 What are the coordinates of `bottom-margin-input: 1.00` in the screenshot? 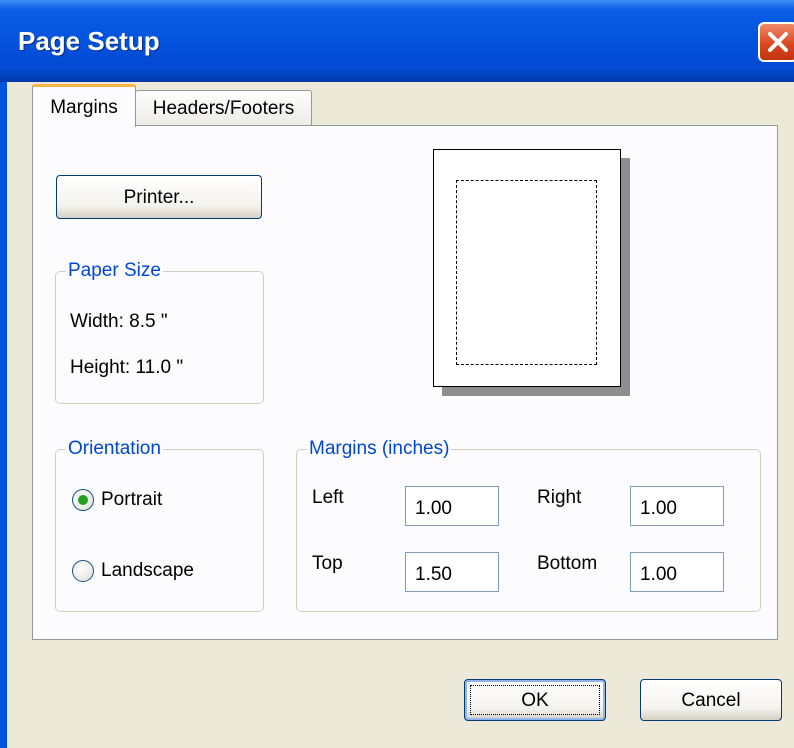 It's located at (677, 572).